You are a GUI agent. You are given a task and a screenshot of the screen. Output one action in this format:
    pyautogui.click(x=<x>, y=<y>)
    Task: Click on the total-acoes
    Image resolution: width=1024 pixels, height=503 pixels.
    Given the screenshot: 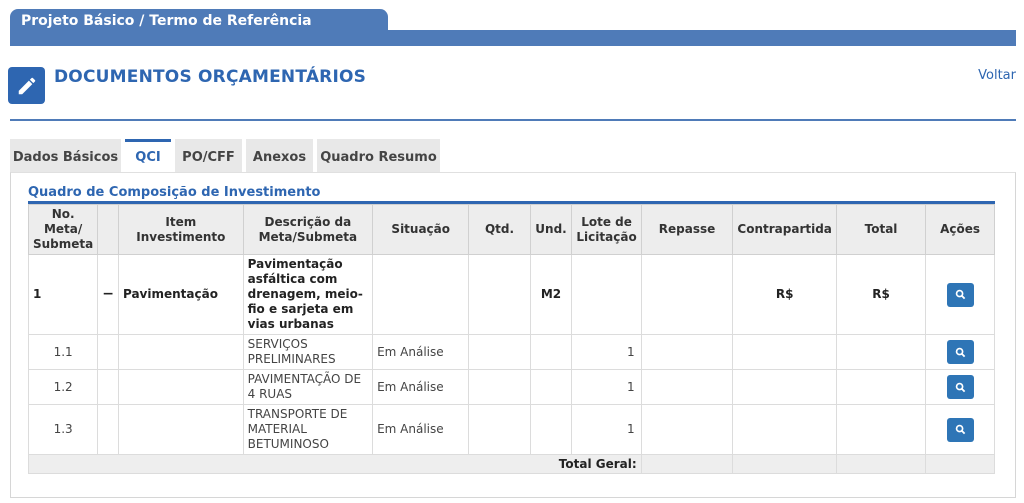 What is the action you would take?
    pyautogui.click(x=960, y=464)
    